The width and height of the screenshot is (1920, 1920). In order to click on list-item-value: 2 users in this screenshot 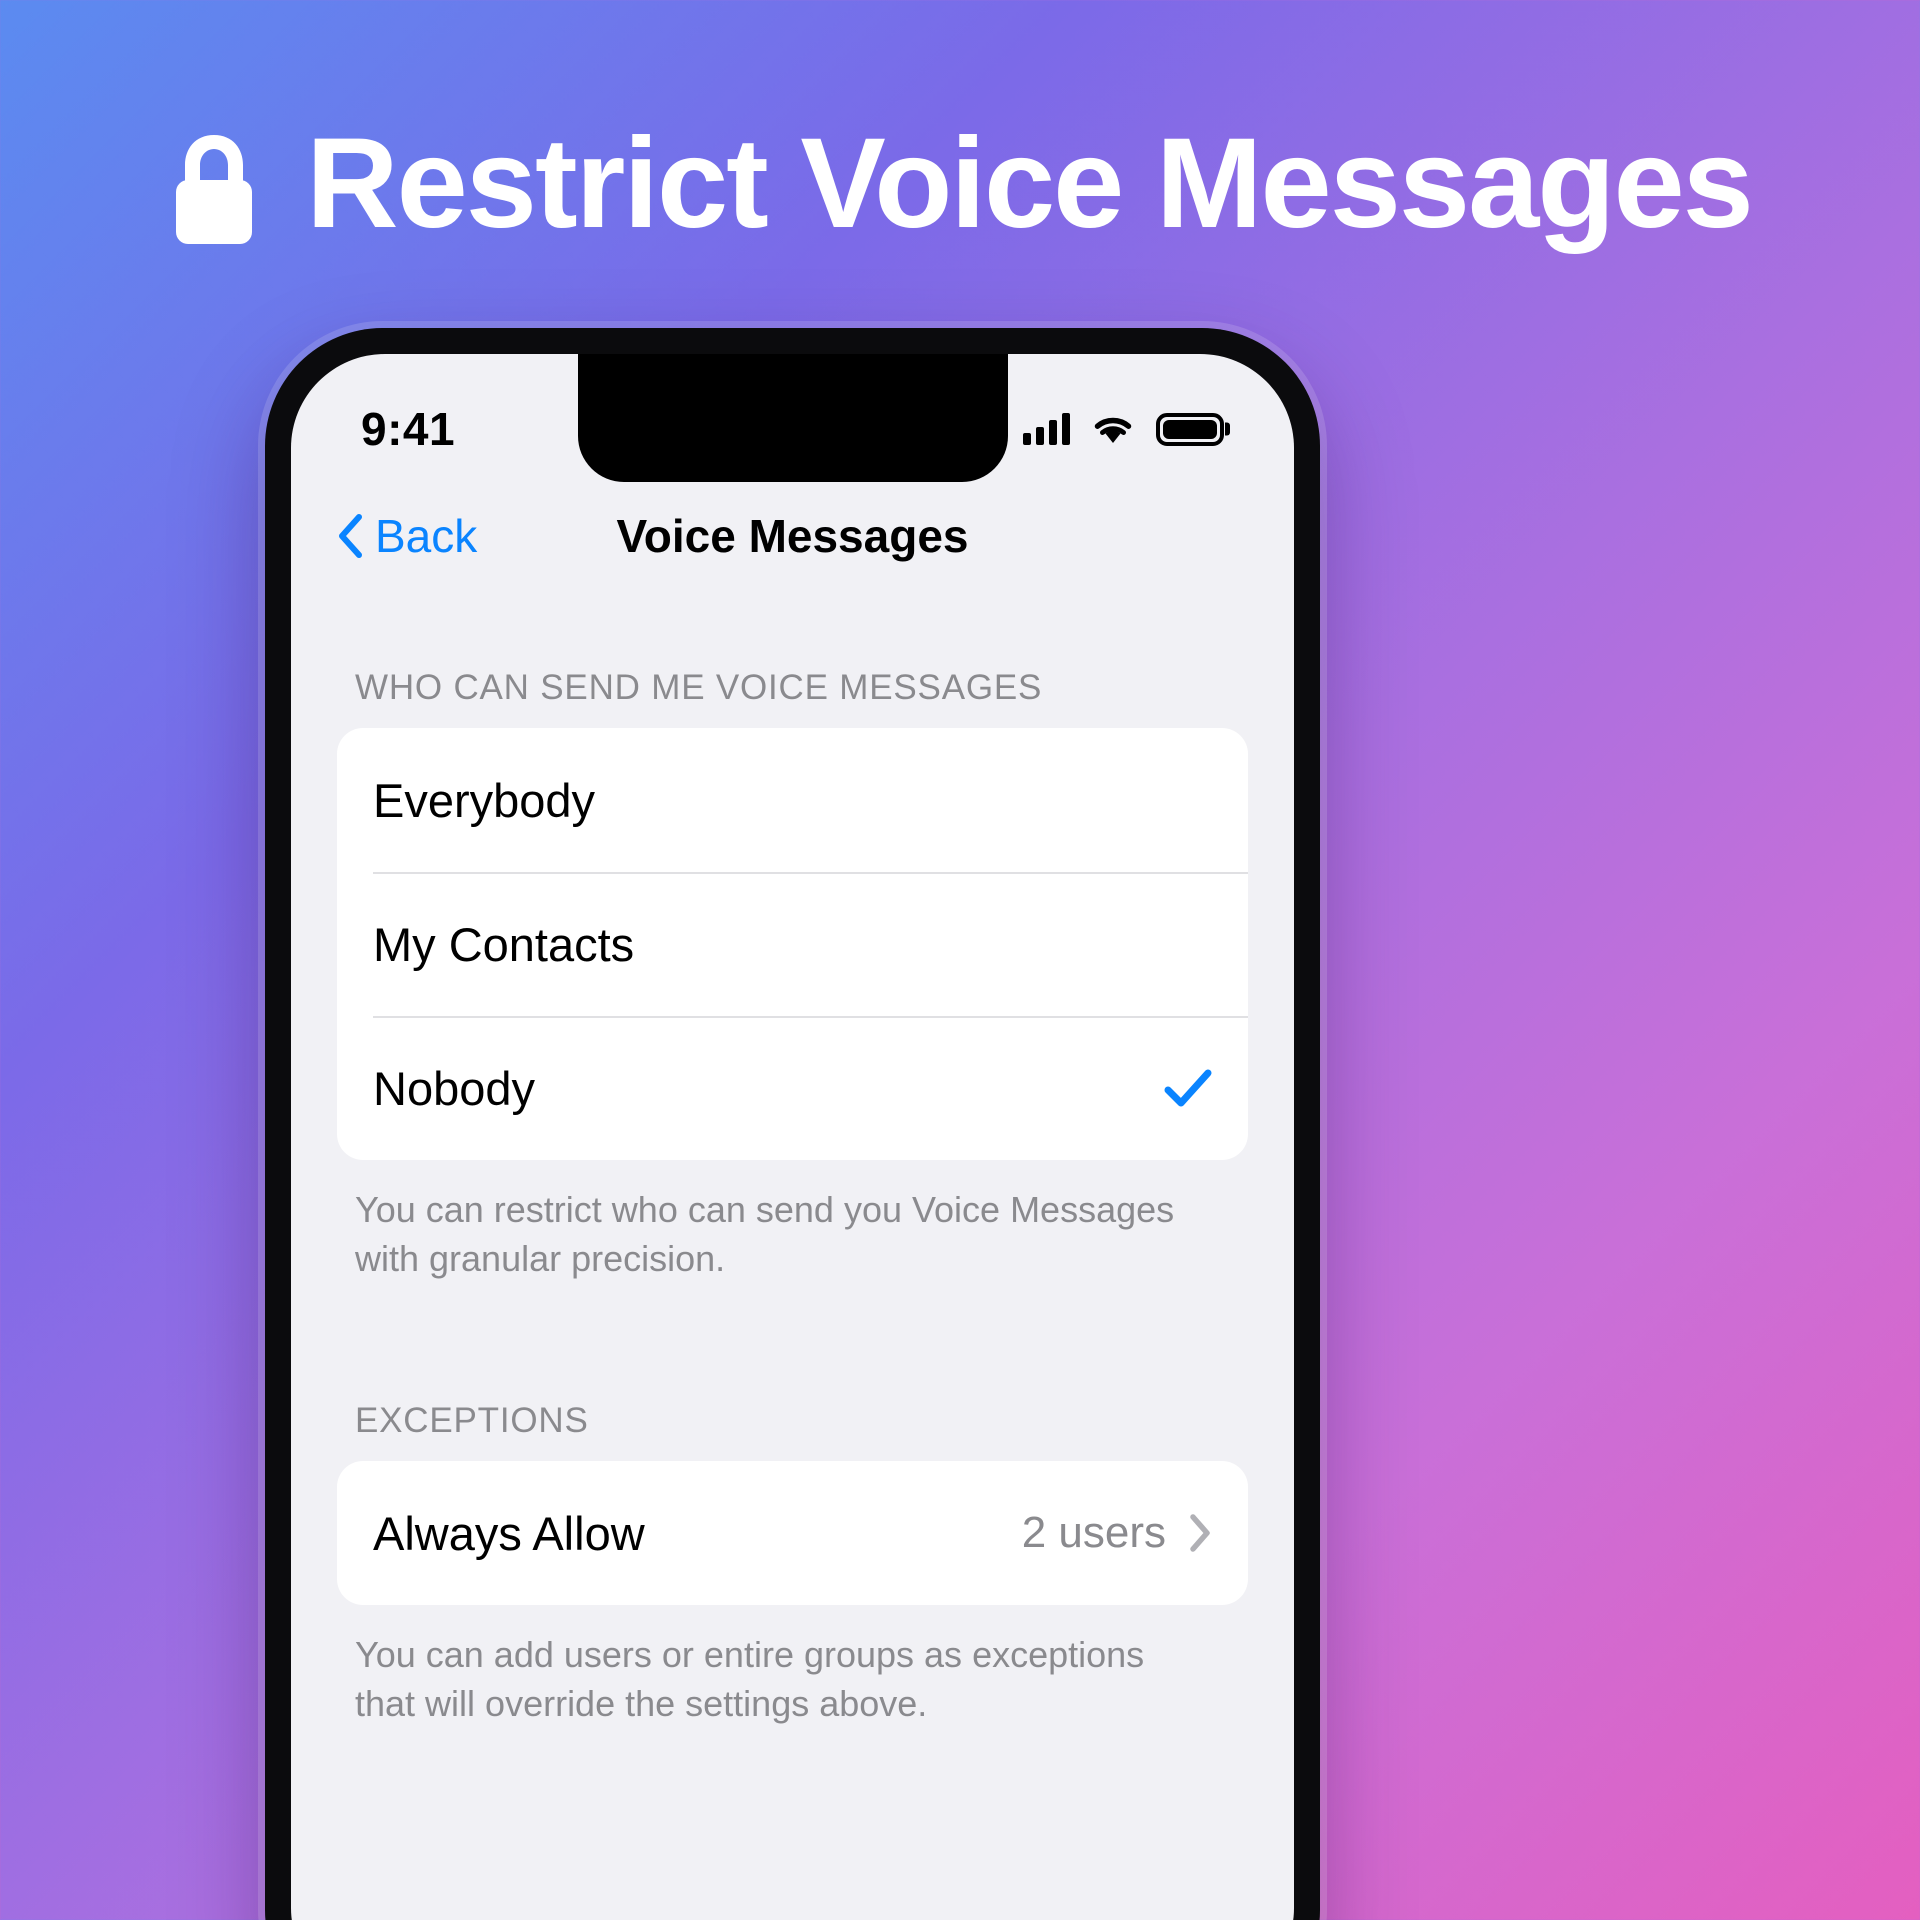, I will do `click(1093, 1533)`.